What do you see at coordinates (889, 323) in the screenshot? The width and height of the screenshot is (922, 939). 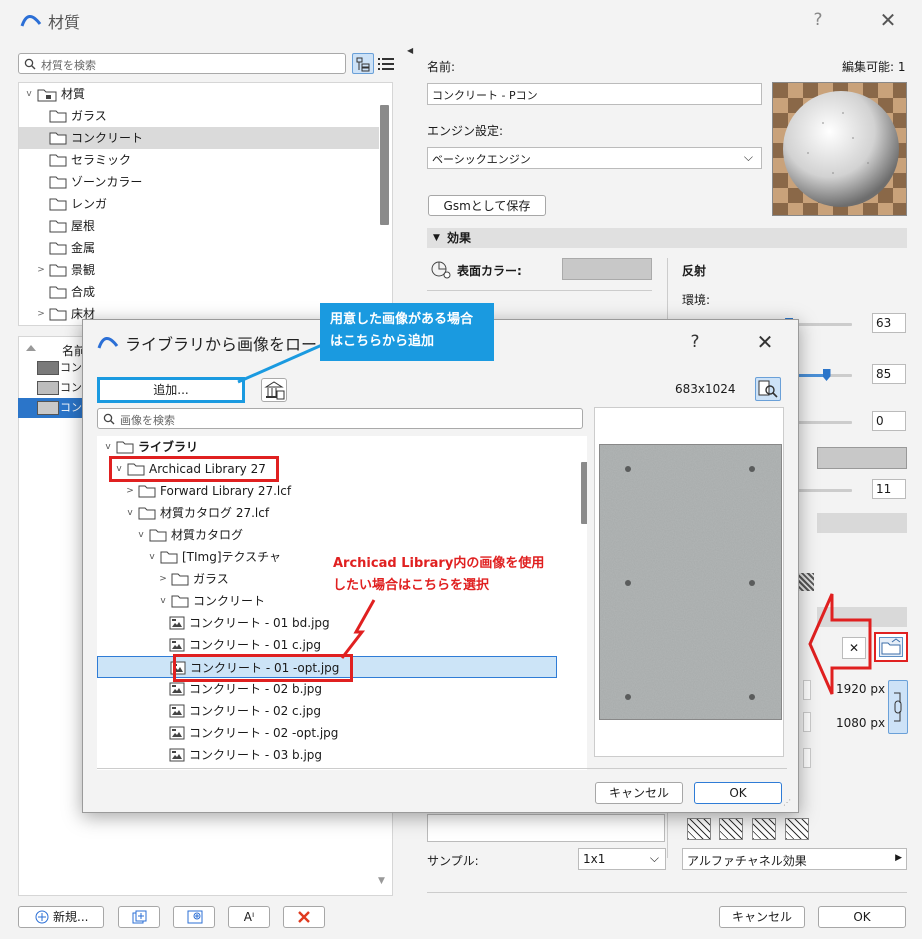 I see `slider-value-input: 63` at bounding box center [889, 323].